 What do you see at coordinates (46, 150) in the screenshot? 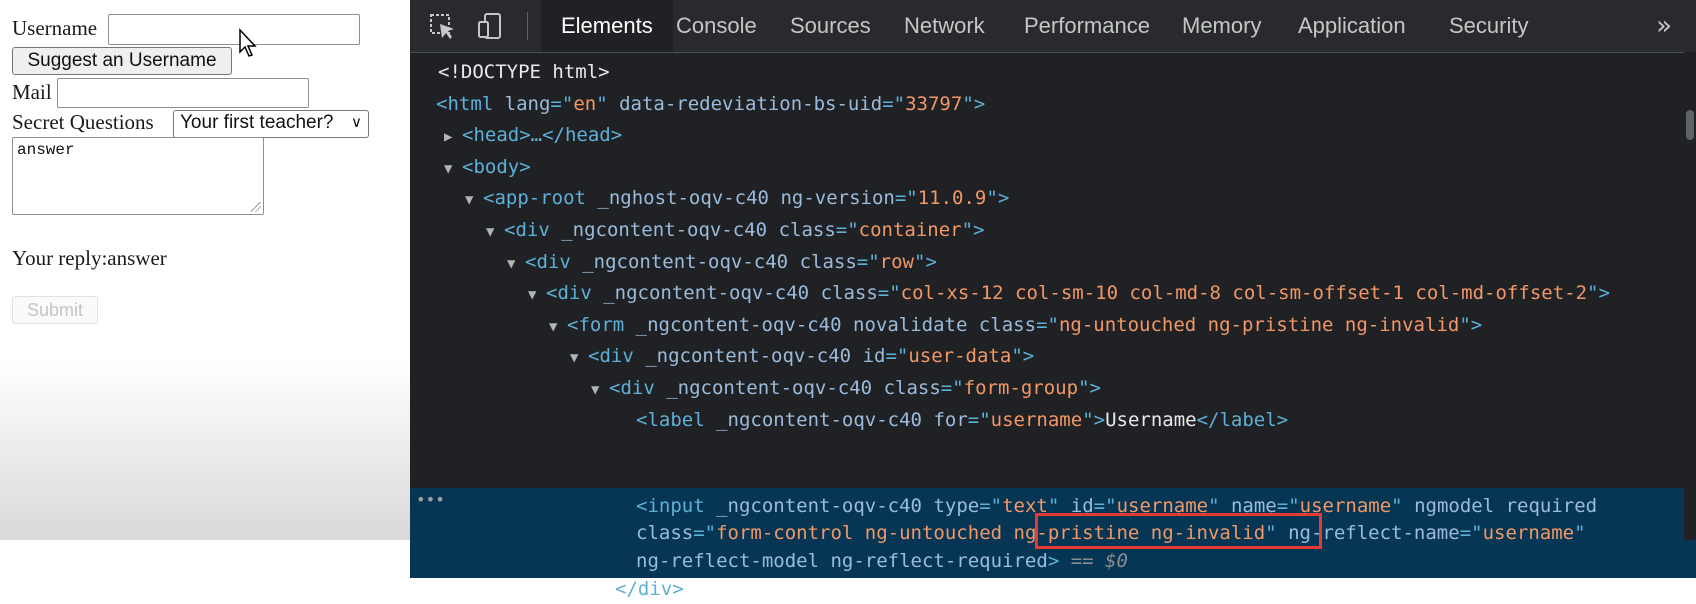
I see `answer-text: answer` at bounding box center [46, 150].